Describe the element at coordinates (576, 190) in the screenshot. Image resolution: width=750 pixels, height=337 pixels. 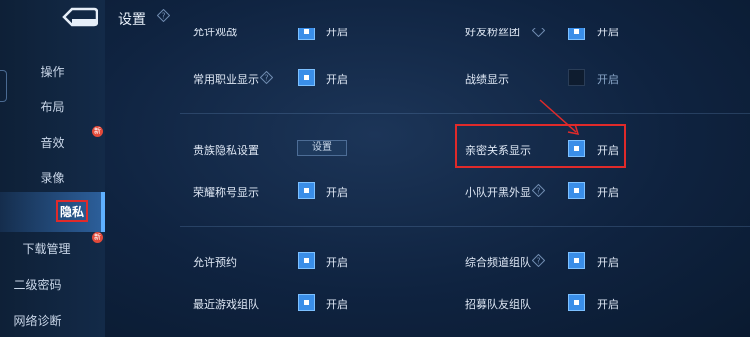
I see `squad-display-checkbox` at that location.